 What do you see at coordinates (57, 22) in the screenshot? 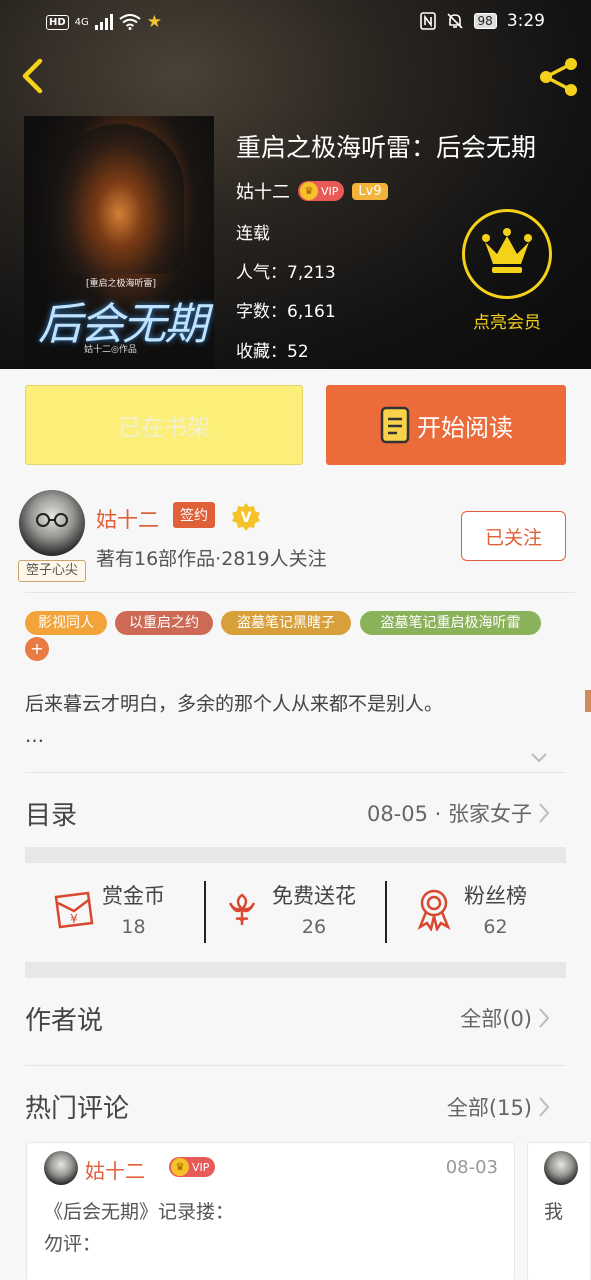
I see `hd-indicator: HD` at bounding box center [57, 22].